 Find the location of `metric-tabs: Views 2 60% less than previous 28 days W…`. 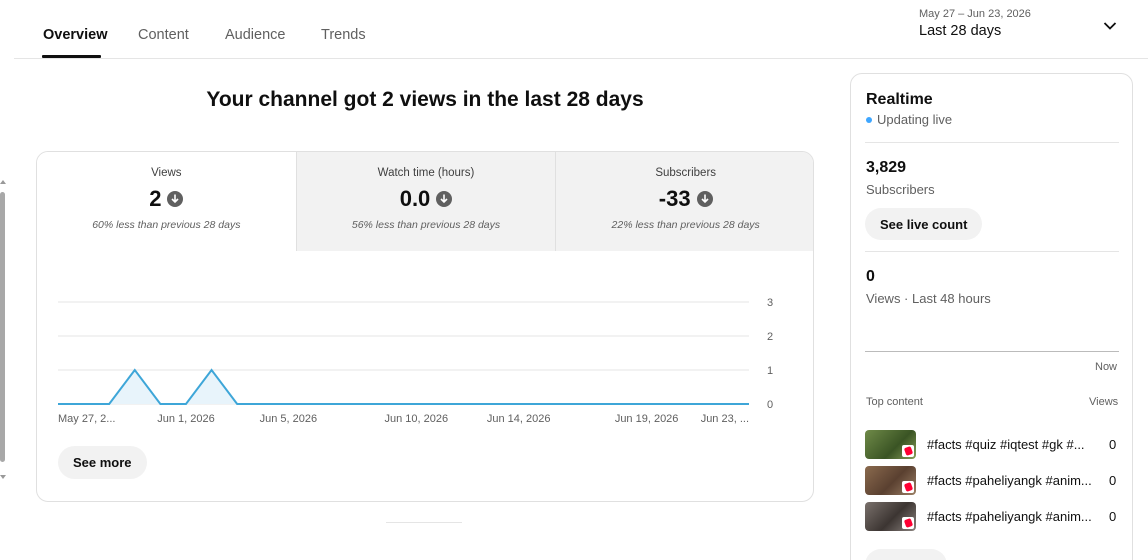

metric-tabs: Views 2 60% less than previous 28 days W… is located at coordinates (425, 201).